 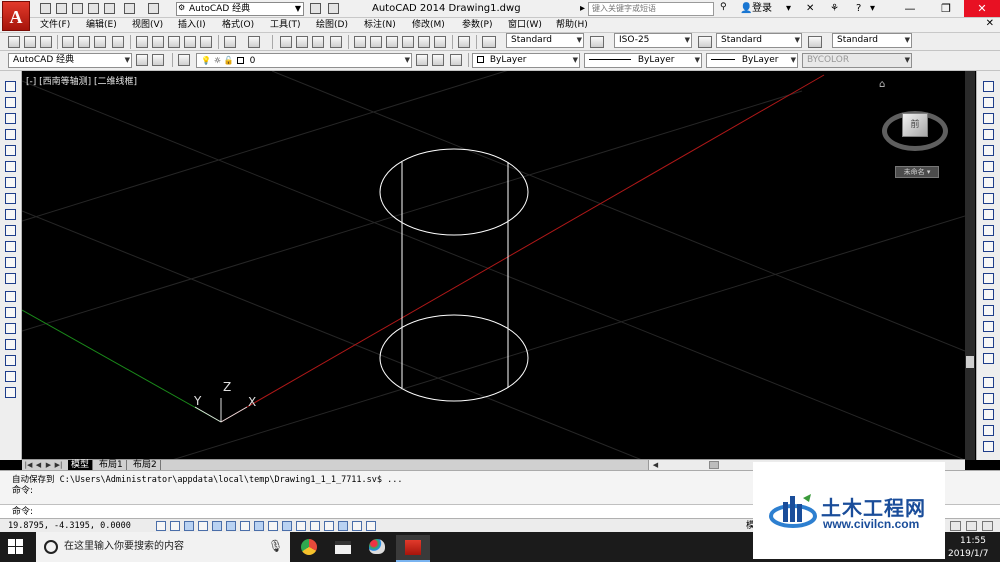 I want to click on wcs-menu-button: 未命名 ▾, so click(x=917, y=172).